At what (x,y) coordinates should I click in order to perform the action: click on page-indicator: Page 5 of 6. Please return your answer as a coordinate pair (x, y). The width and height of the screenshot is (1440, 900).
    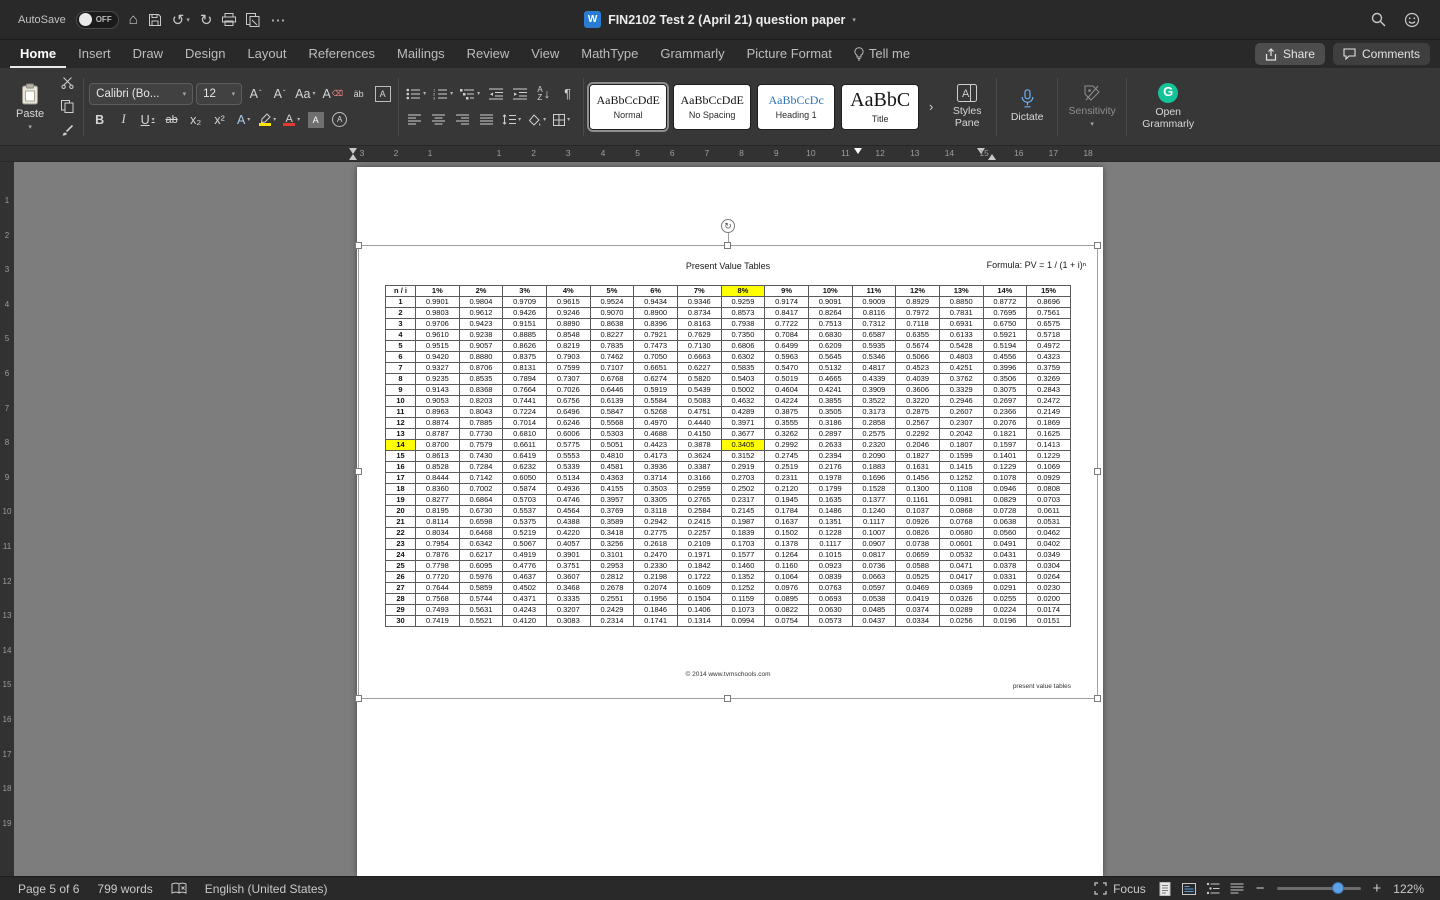
    Looking at the image, I should click on (48, 889).